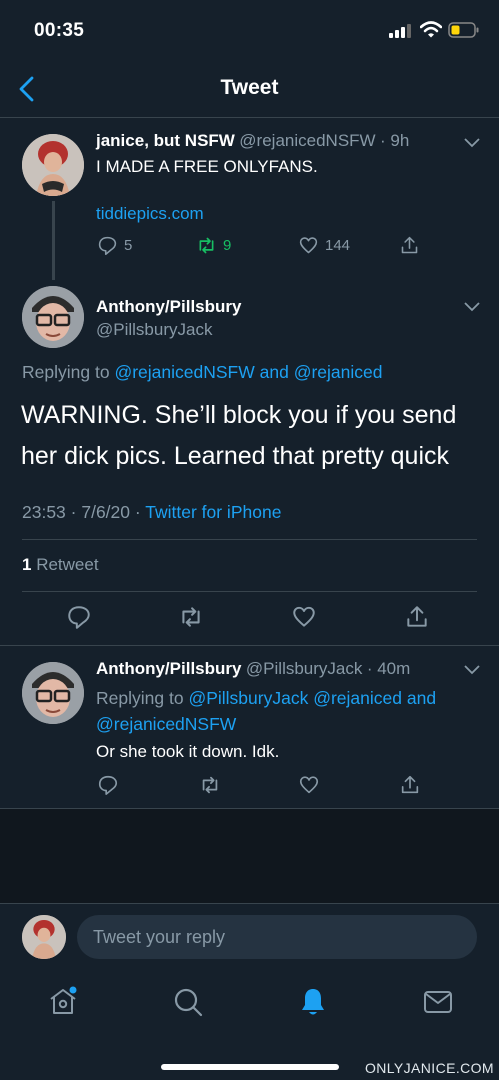  I want to click on reply-compose-placeholder: Tweet your reply, so click(159, 937).